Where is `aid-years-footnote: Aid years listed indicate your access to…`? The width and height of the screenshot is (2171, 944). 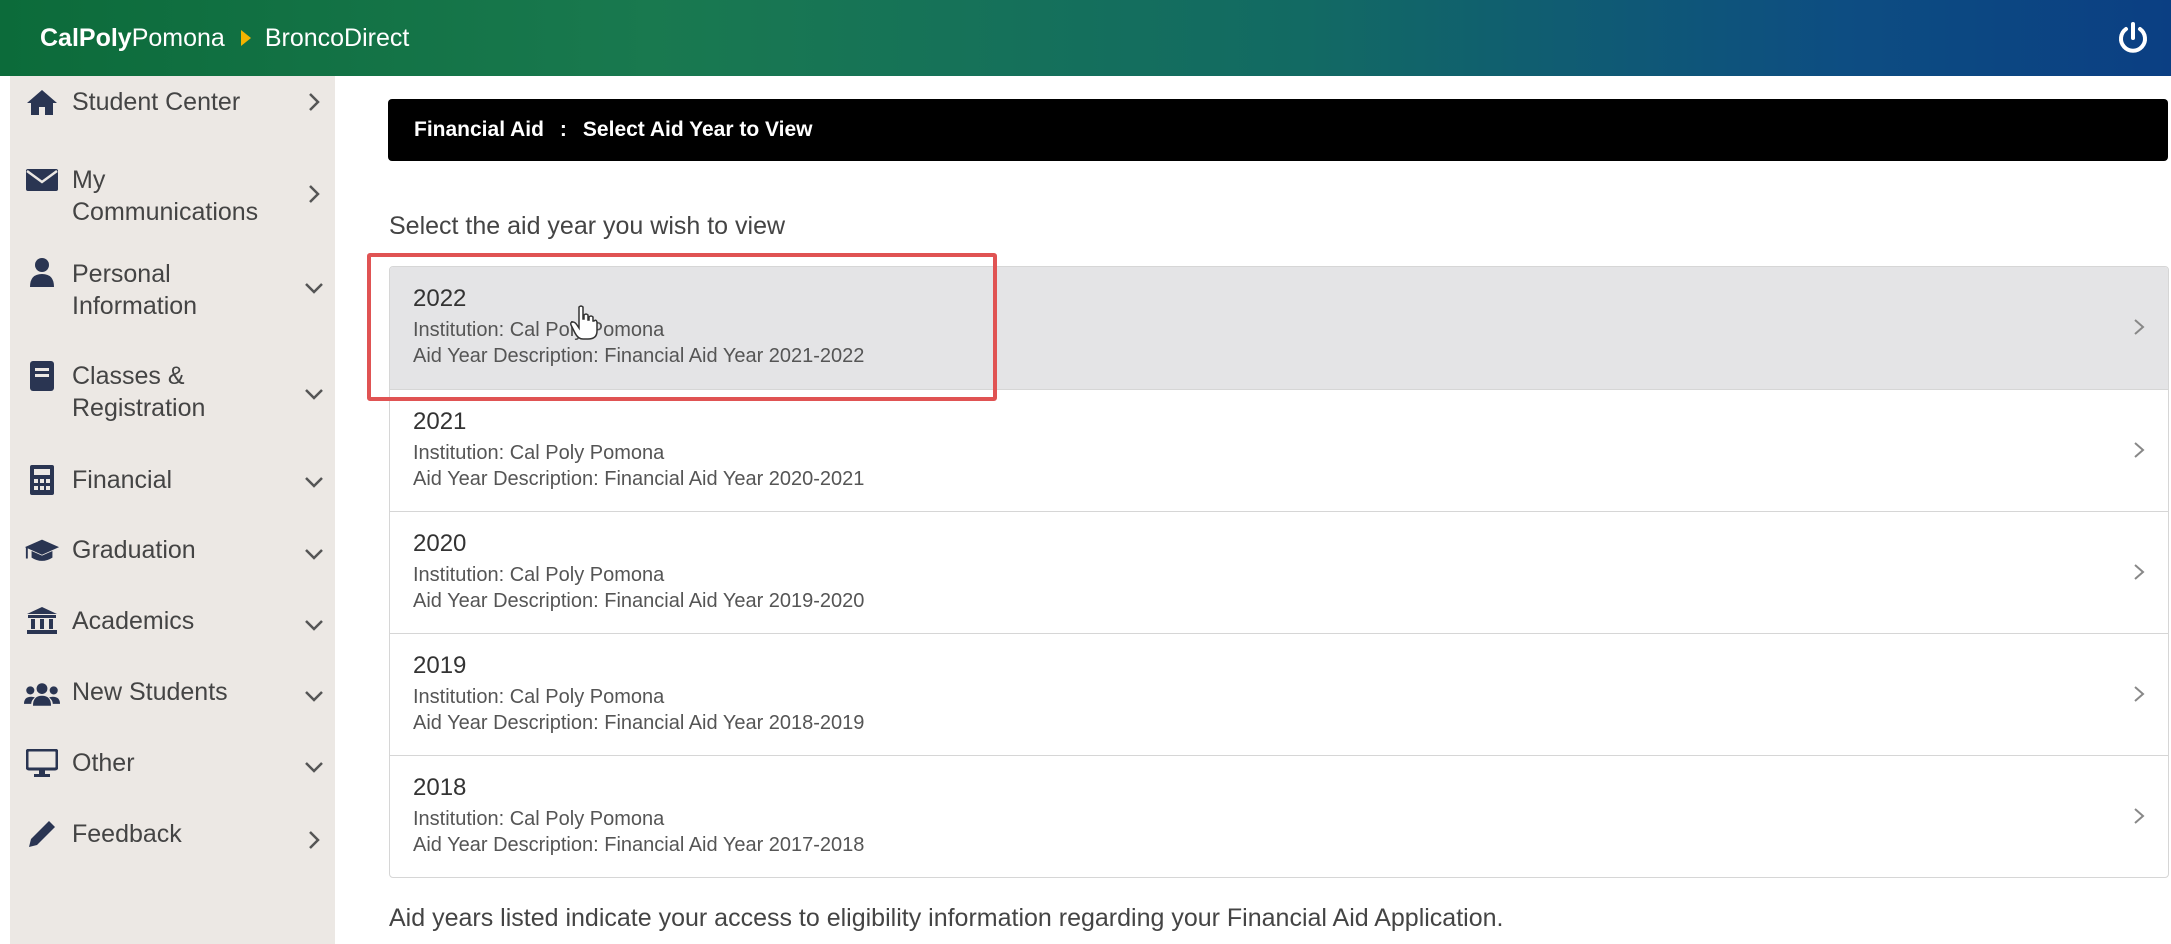 aid-years-footnote: Aid years listed indicate your access to… is located at coordinates (946, 918).